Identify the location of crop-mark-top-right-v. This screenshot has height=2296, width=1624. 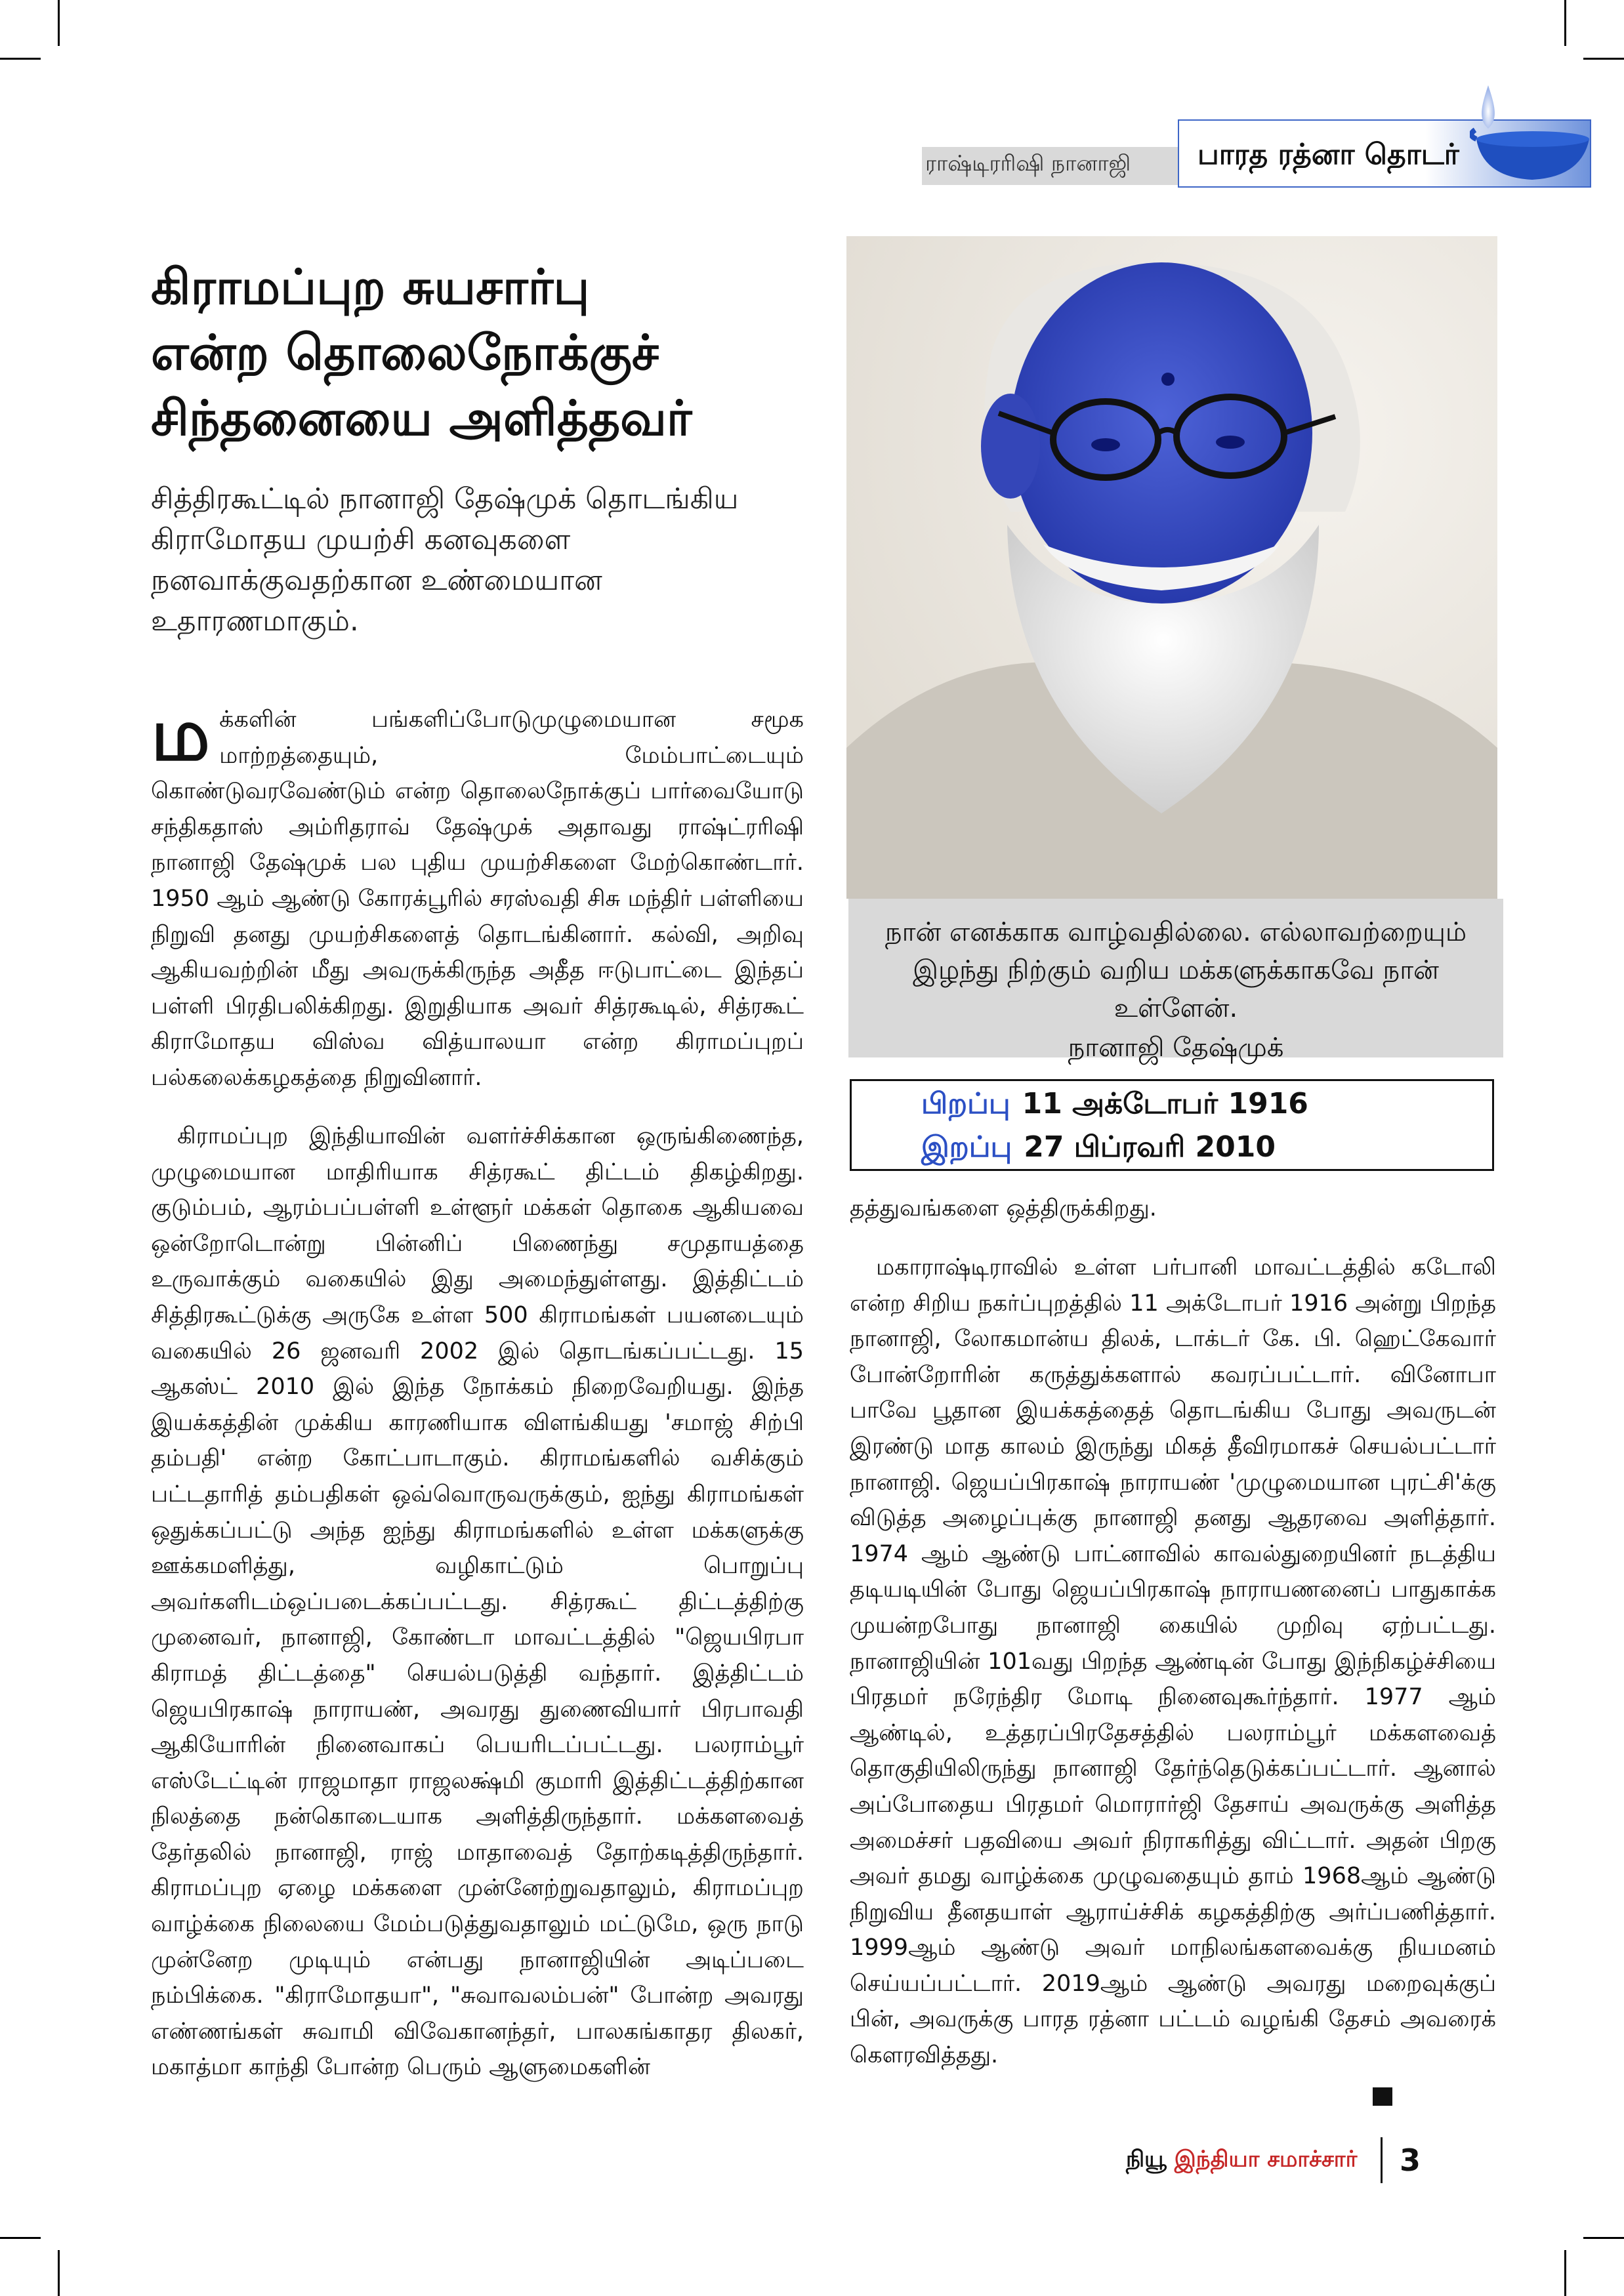
(1565, 23).